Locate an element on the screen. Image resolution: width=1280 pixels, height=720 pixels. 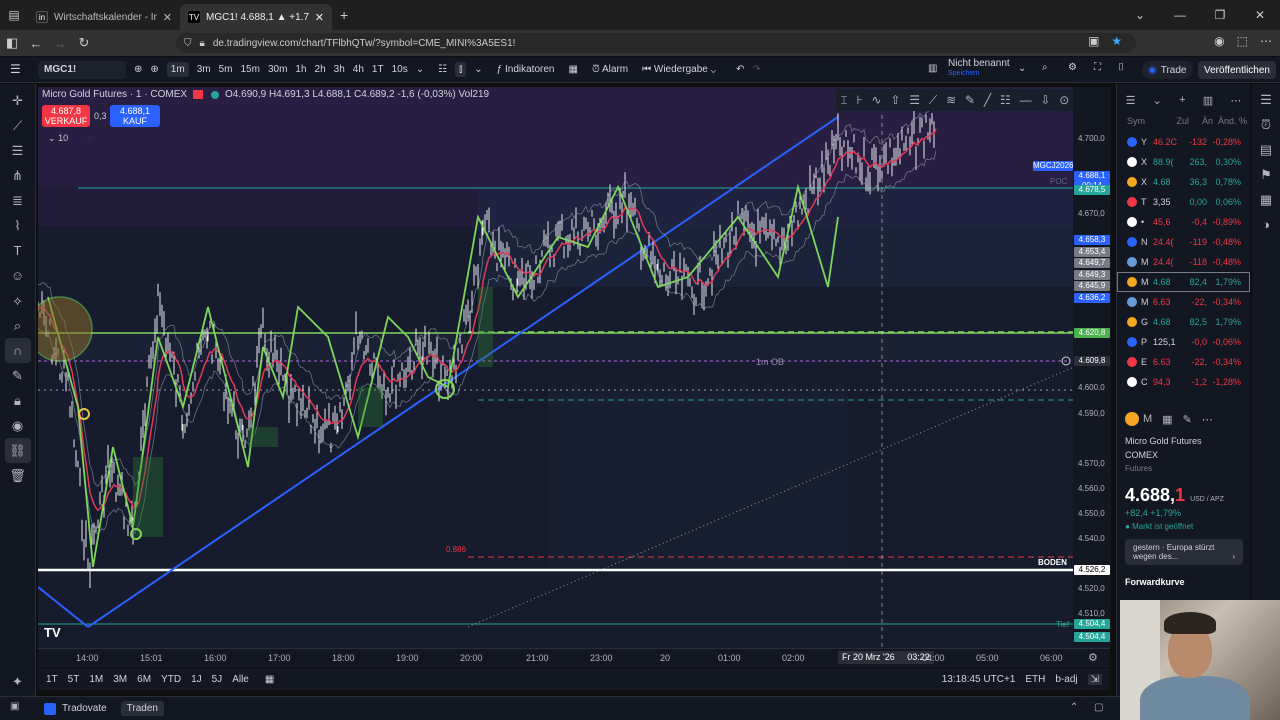
redo-icon: ↷ is located at coordinates (756, 69).